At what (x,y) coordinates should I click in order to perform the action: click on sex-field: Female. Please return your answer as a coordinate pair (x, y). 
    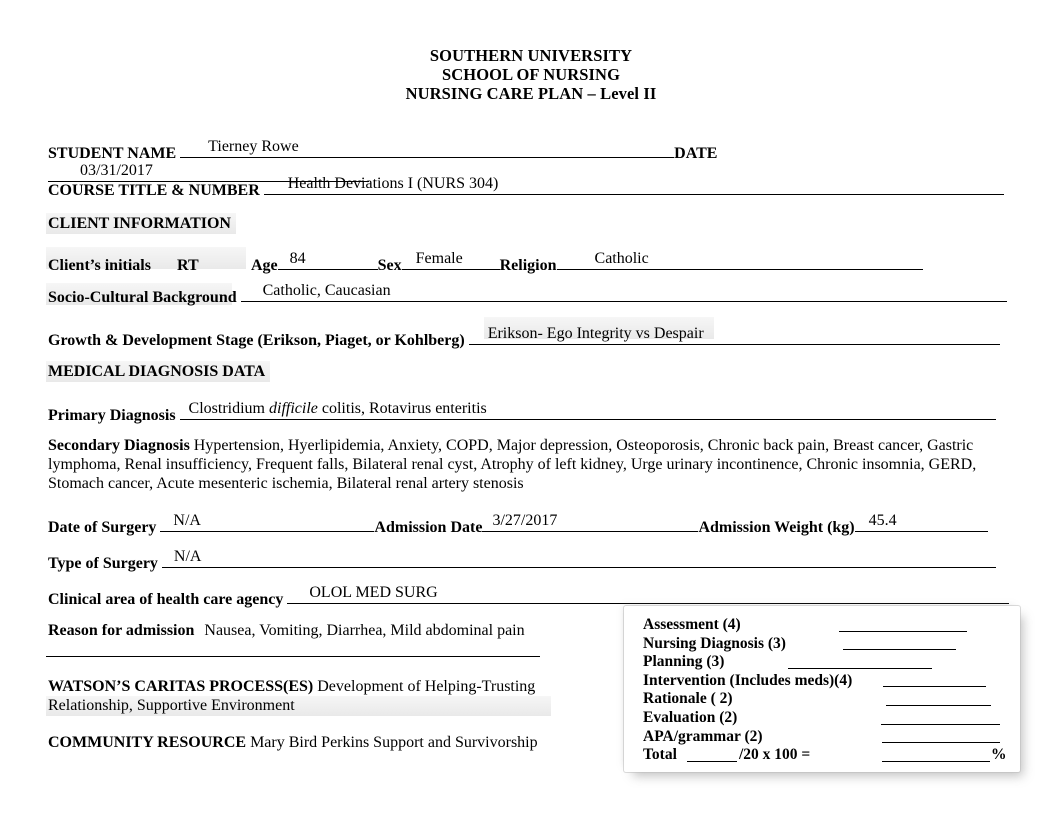
    Looking at the image, I should click on (450, 260).